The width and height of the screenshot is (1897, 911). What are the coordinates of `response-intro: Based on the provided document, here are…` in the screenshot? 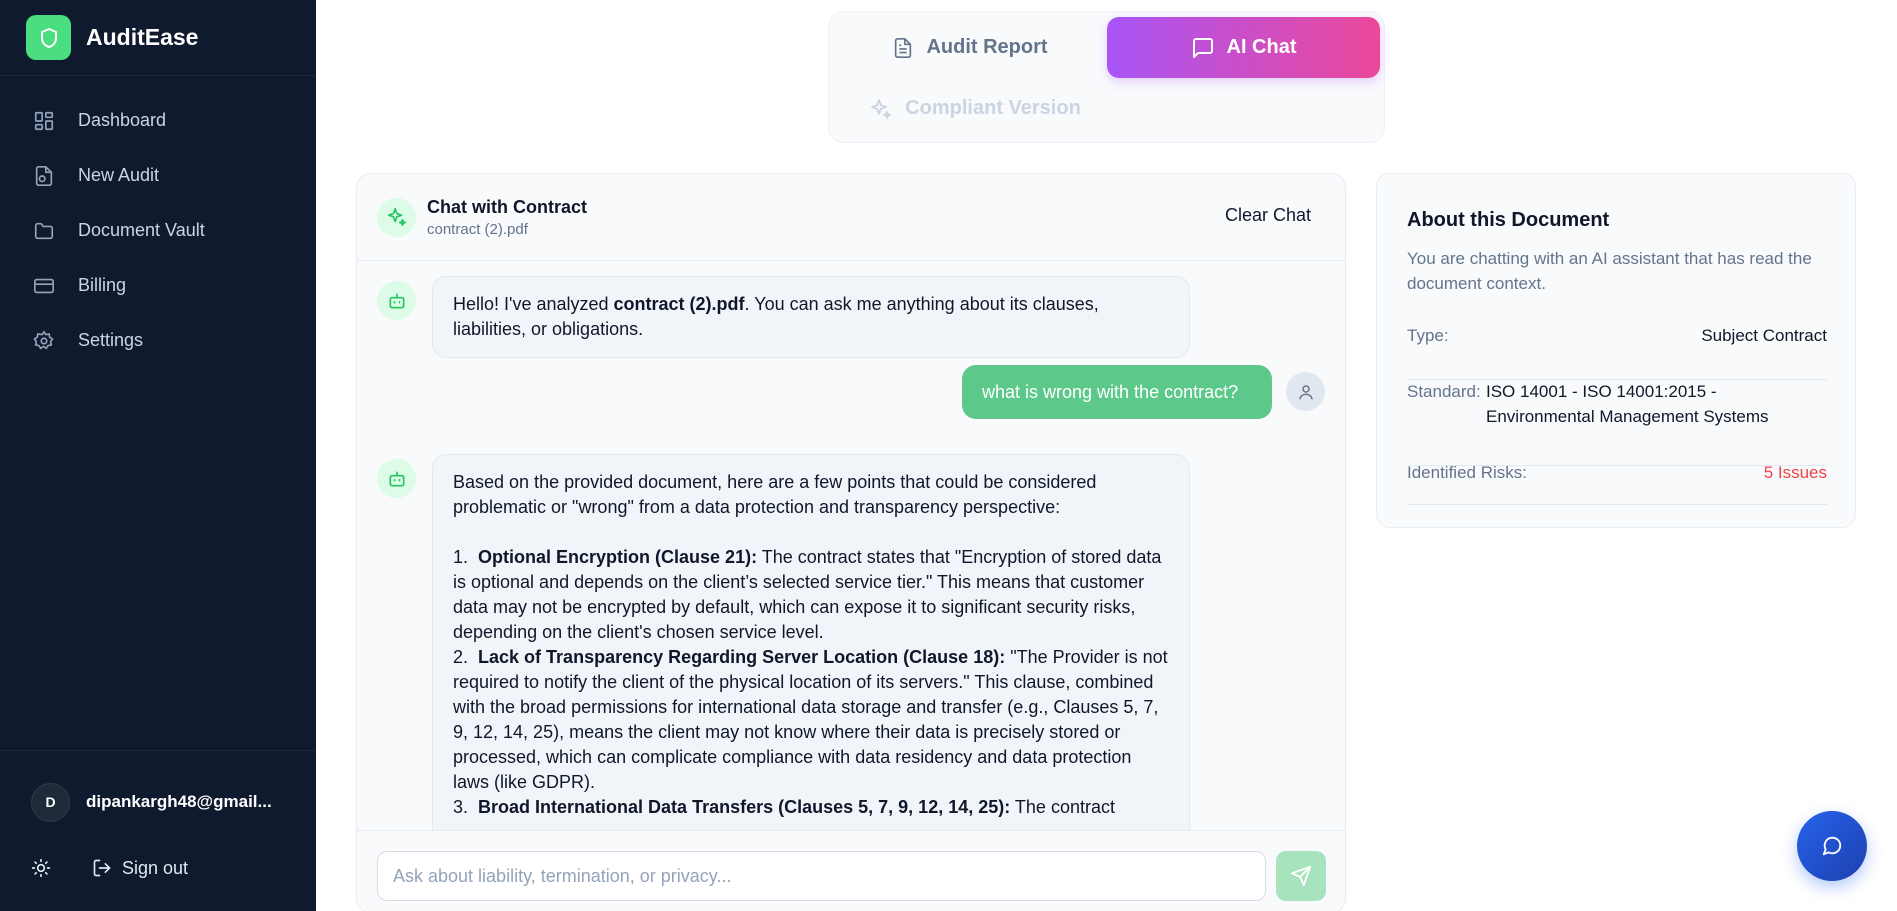 It's located at (775, 494).